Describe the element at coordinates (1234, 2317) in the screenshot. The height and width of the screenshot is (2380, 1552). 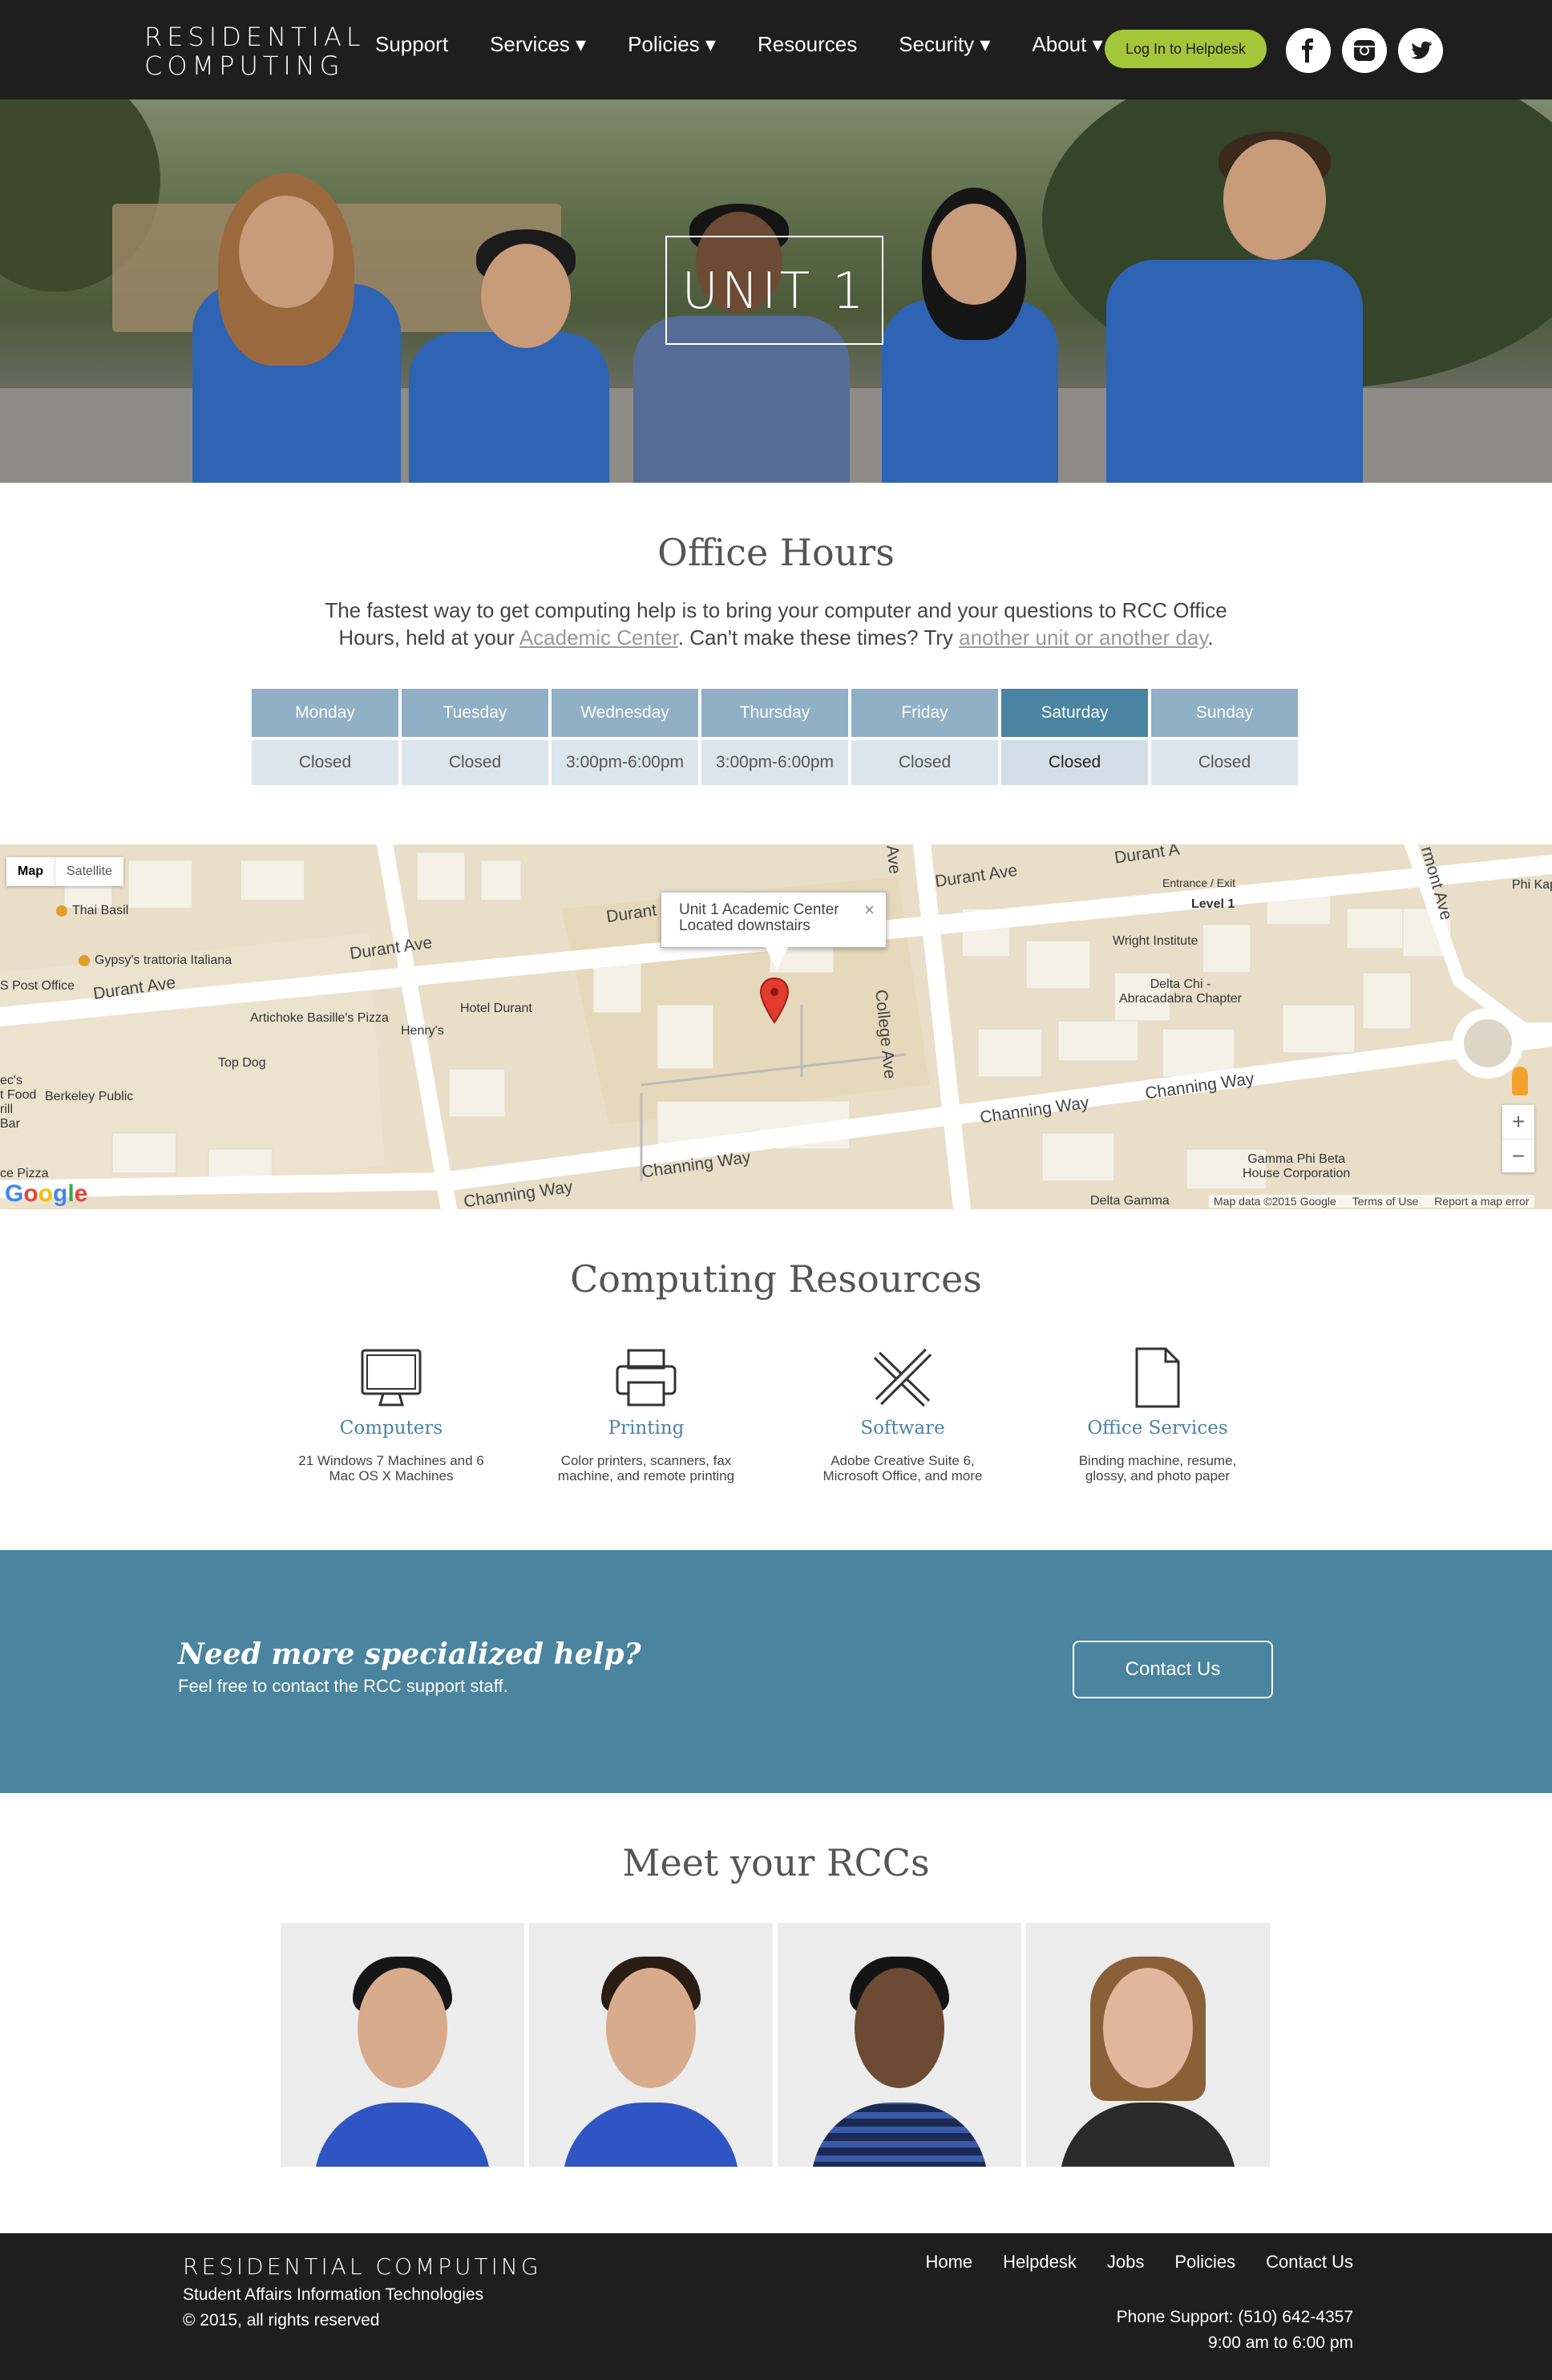
I see `footer-phone: Phone Support: (510) 642-4357` at that location.